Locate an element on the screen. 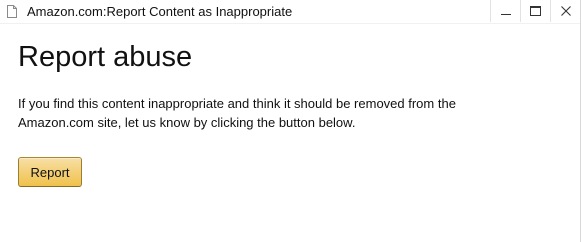 This screenshot has width=581, height=242. minimize-icon is located at coordinates (505, 11).